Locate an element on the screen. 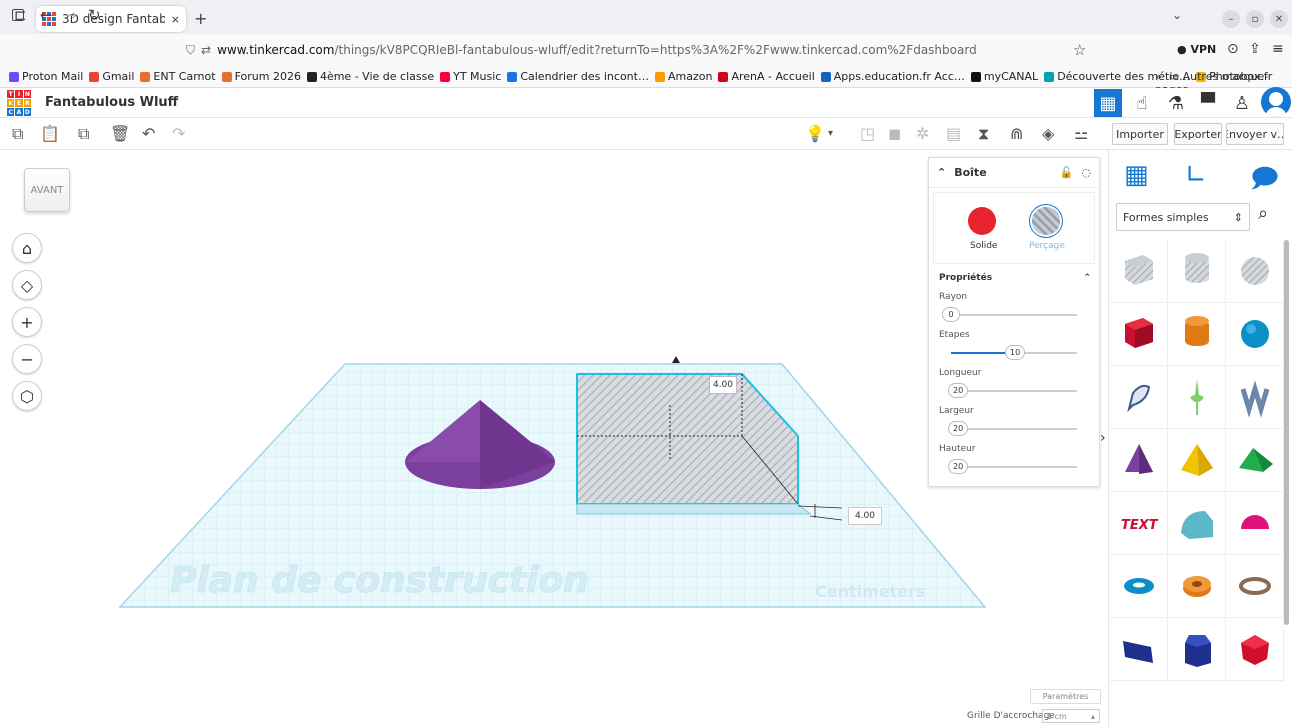  menu-icon: ≡ is located at coordinates (1278, 49).